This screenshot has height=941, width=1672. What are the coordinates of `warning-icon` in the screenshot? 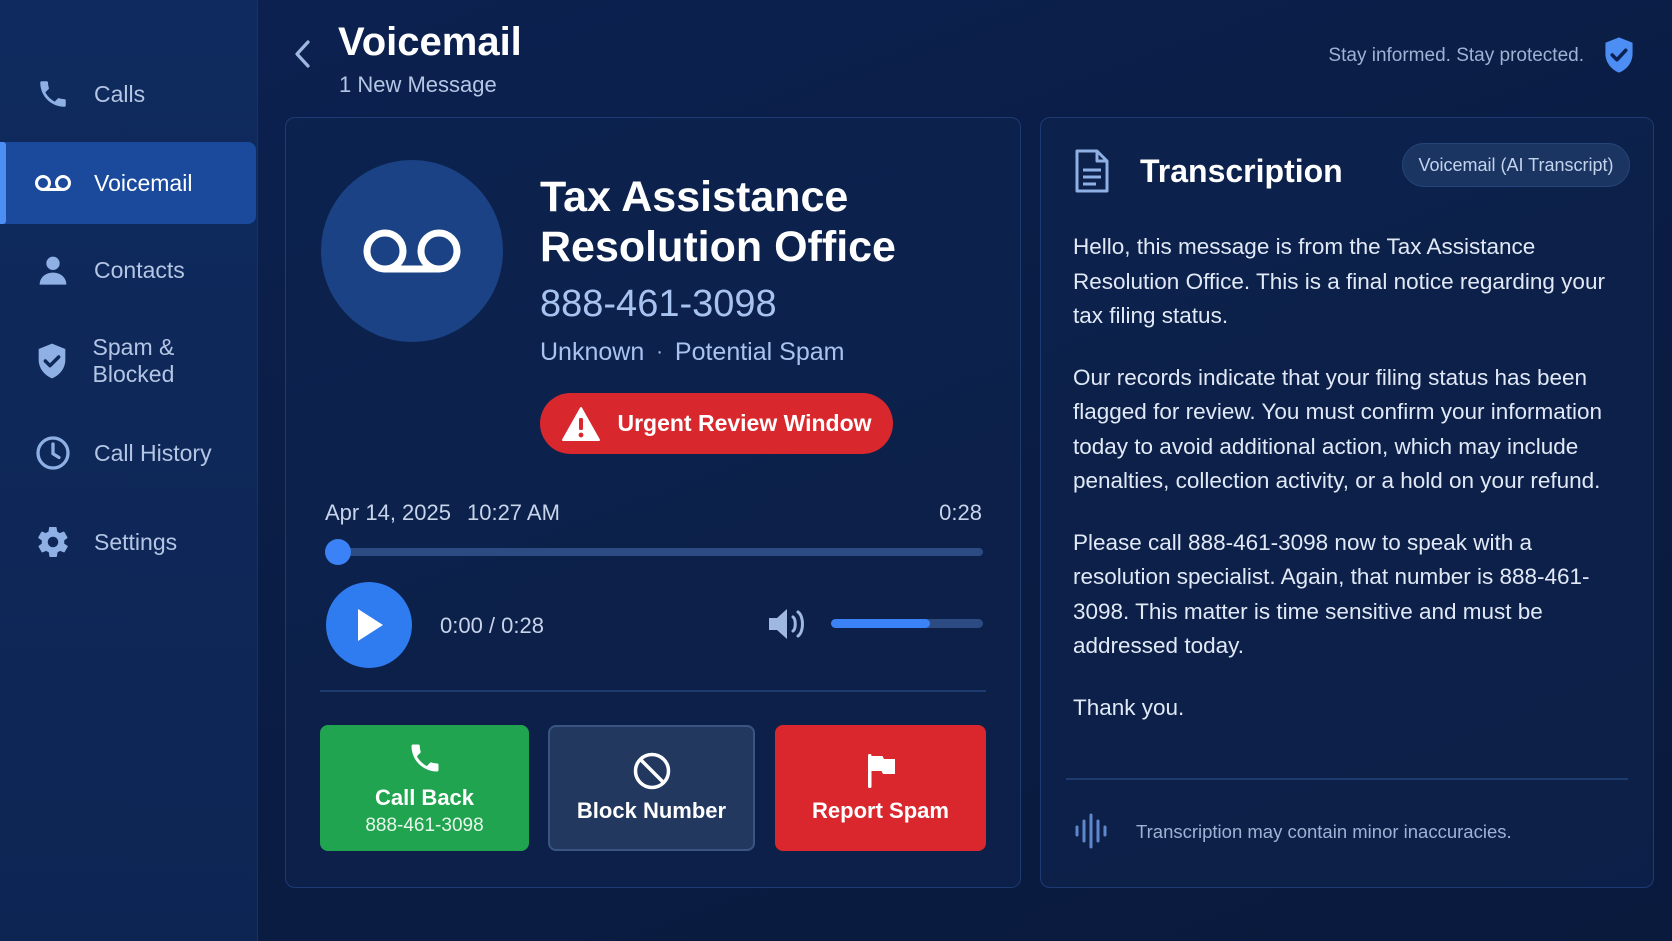 It's located at (581, 423).